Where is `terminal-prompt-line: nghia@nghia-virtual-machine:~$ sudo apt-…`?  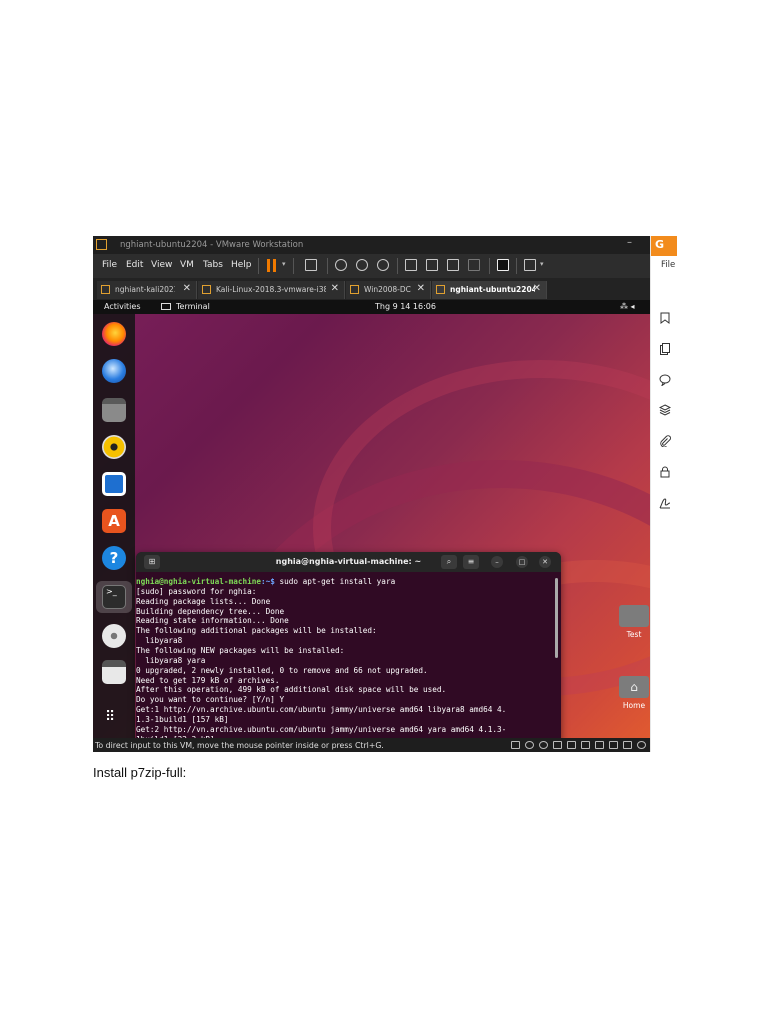
terminal-prompt-line: nghia@nghia-virtual-machine:~$ sudo apt-… is located at coordinates (265, 582).